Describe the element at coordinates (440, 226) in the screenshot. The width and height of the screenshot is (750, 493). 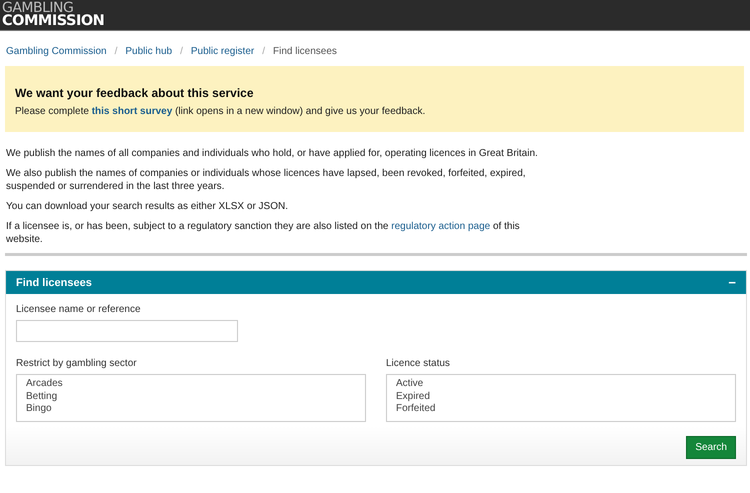
I see `regulatory-action-link: regulatory action page` at that location.